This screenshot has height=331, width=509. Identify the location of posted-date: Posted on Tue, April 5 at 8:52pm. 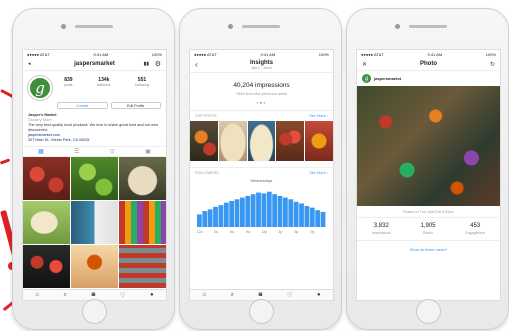
(428, 212).